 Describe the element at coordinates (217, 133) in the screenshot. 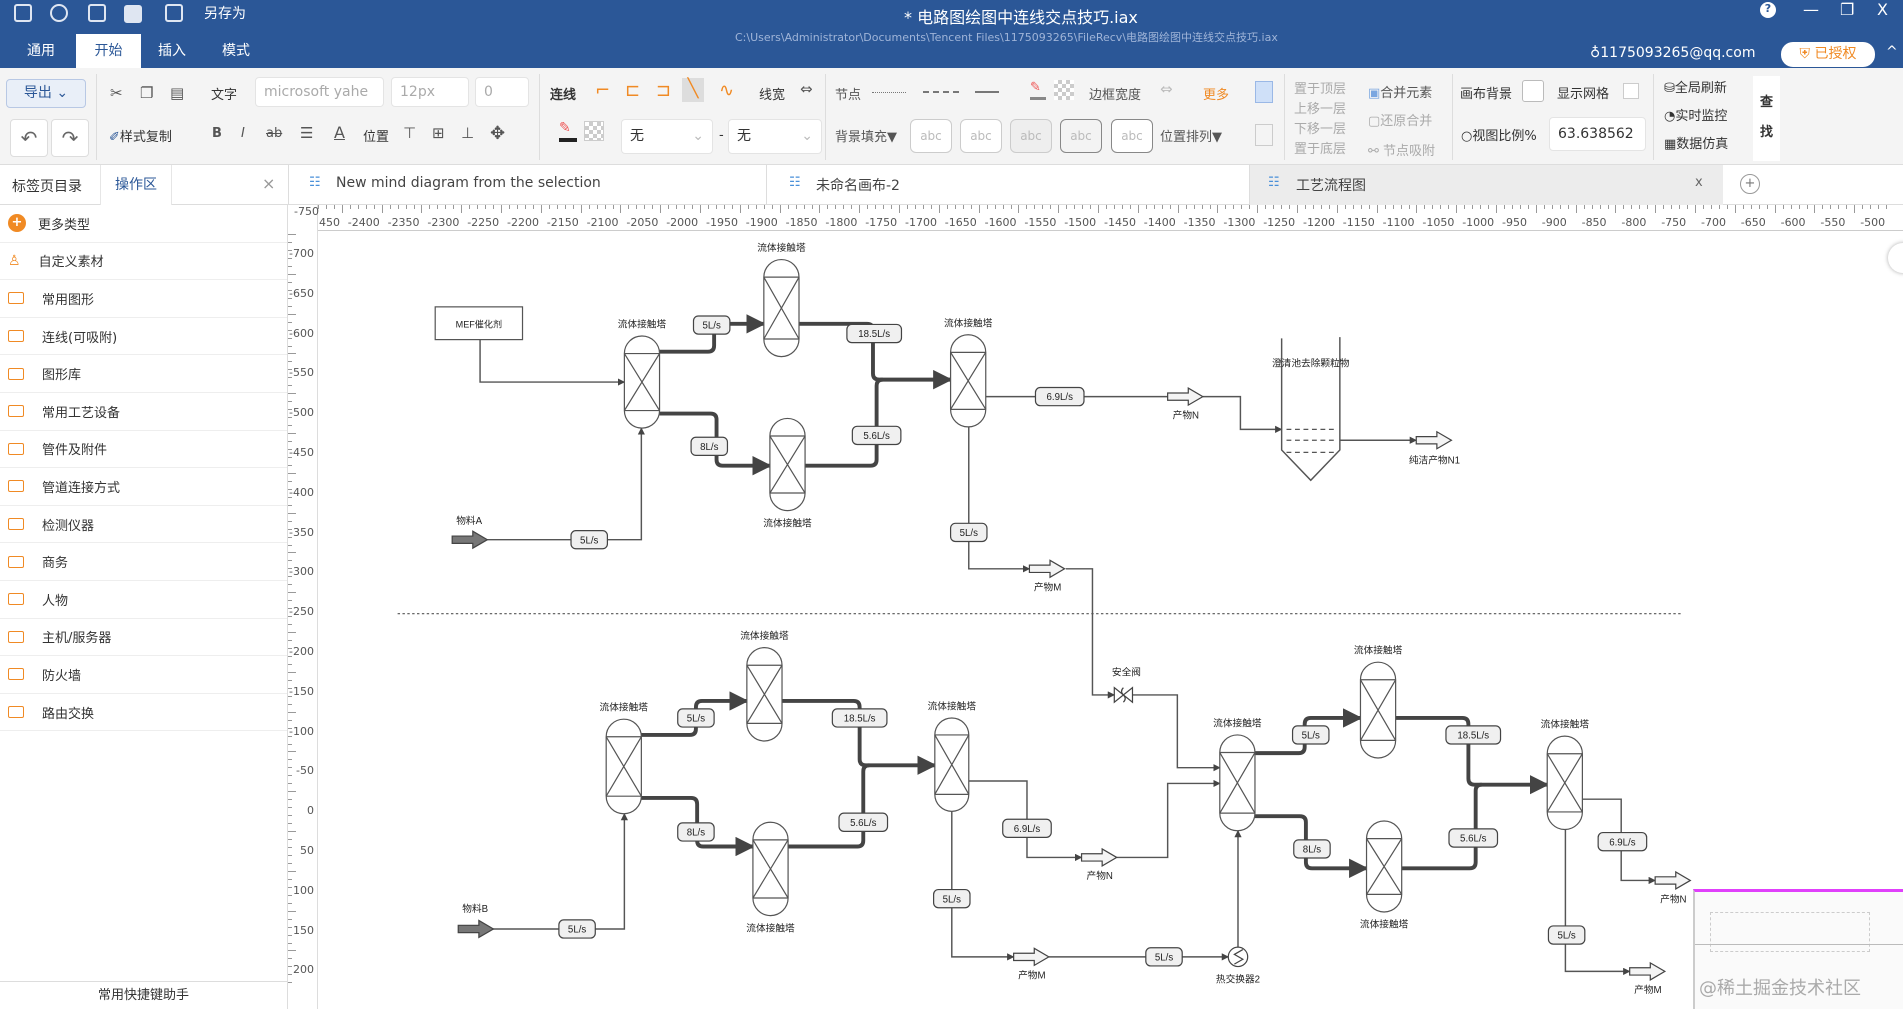

I see `bold-button: B` at that location.